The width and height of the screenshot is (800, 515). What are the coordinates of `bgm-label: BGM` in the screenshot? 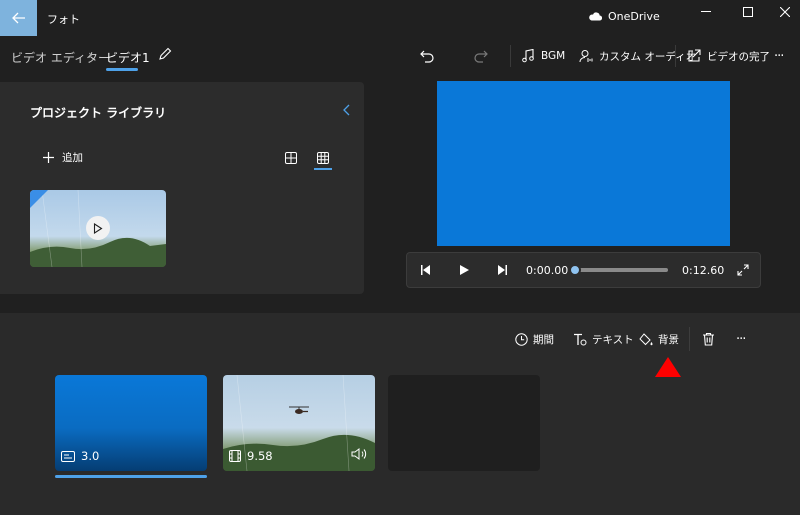 It's located at (553, 56).